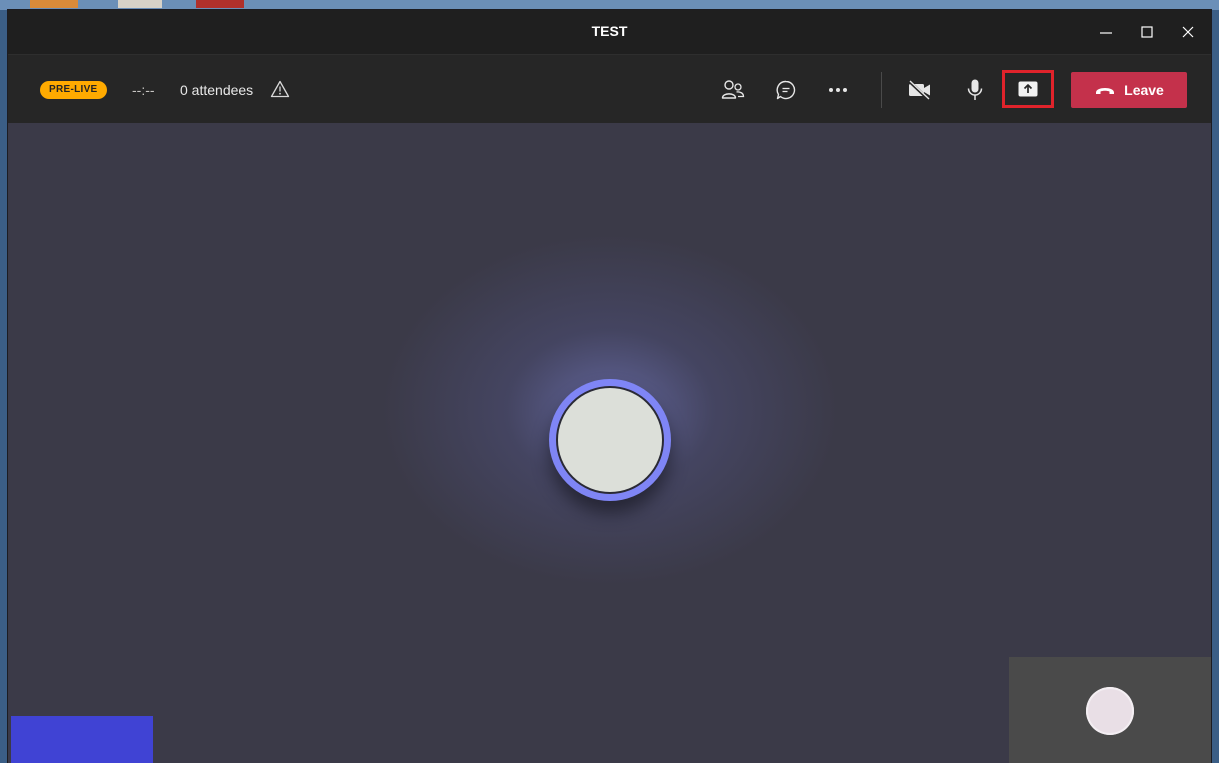  I want to click on presenter-avatar, so click(610, 440).